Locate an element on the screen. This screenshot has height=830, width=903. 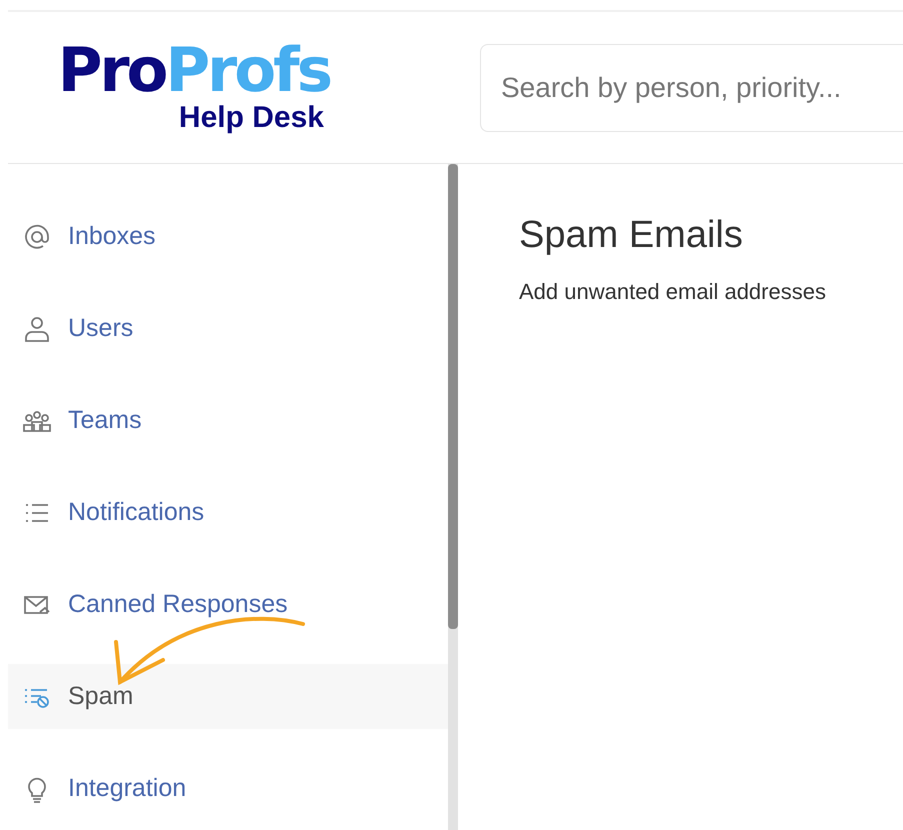
scrollbar is located at coordinates (453, 497).